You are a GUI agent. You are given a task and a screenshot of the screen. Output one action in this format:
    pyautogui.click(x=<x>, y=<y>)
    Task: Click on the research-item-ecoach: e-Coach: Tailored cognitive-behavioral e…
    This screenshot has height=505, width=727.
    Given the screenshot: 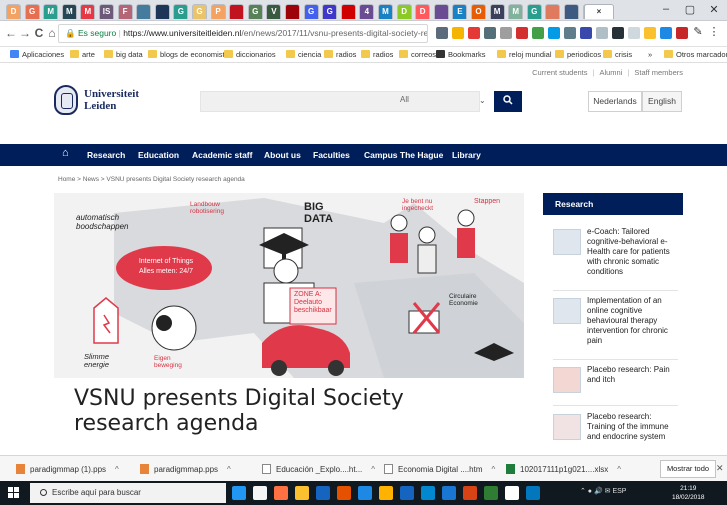 What is the action you would take?
    pyautogui.click(x=615, y=257)
    